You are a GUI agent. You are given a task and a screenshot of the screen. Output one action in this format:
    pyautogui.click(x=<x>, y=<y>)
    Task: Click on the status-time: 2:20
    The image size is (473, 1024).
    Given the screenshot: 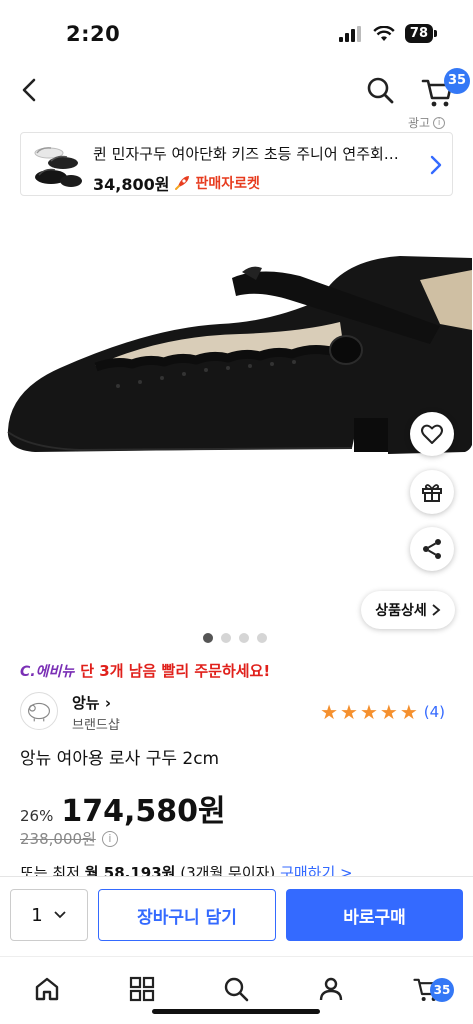 What is the action you would take?
    pyautogui.click(x=93, y=34)
    